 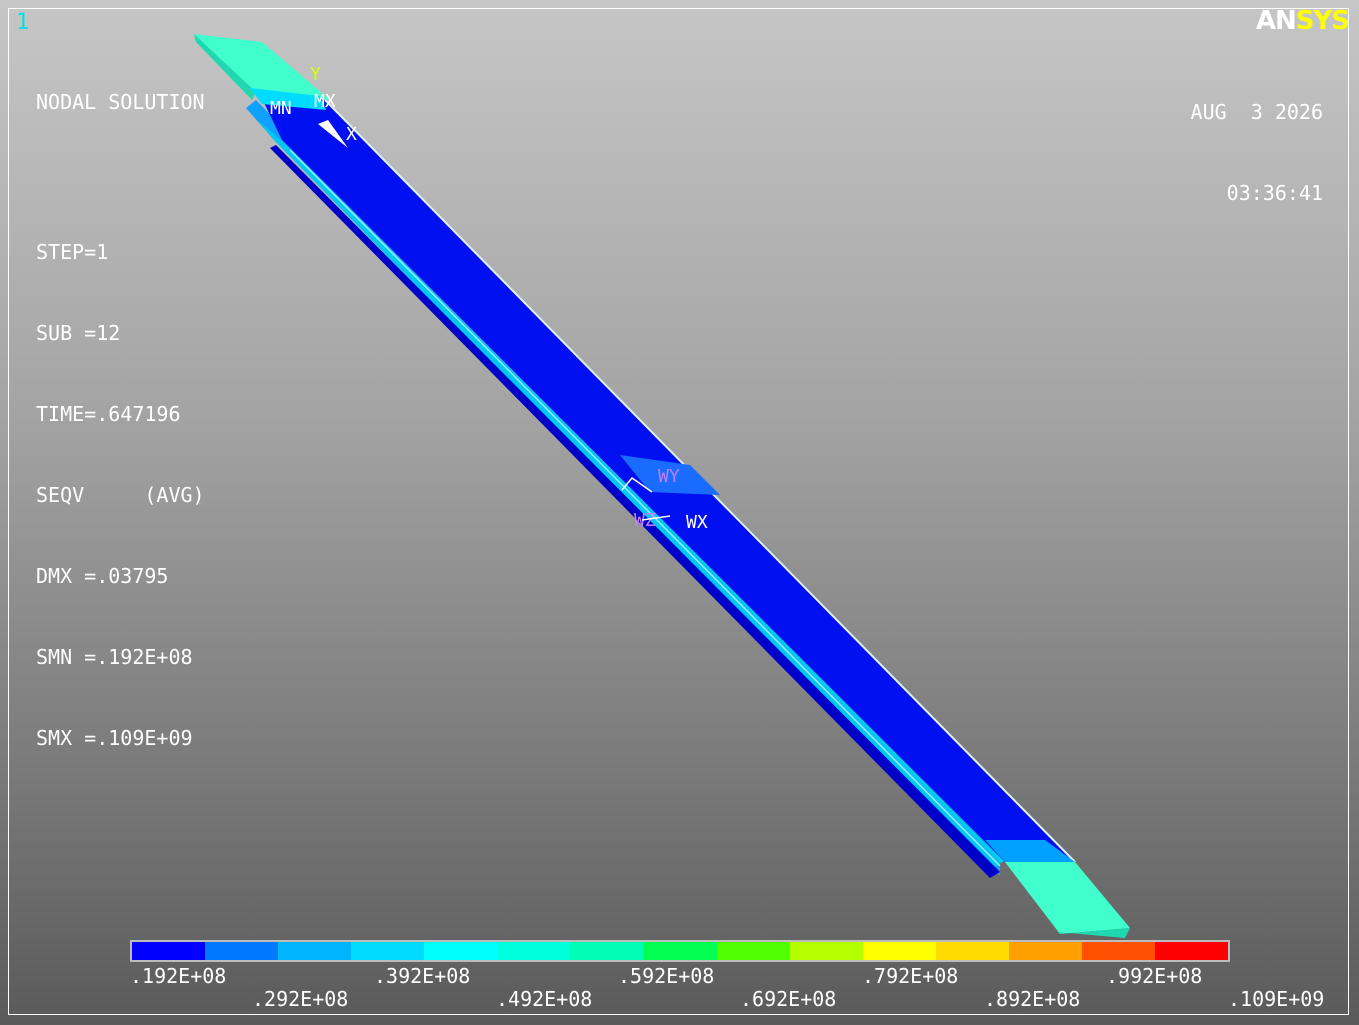 I want to click on contour-legend-bar, so click(x=680, y=951).